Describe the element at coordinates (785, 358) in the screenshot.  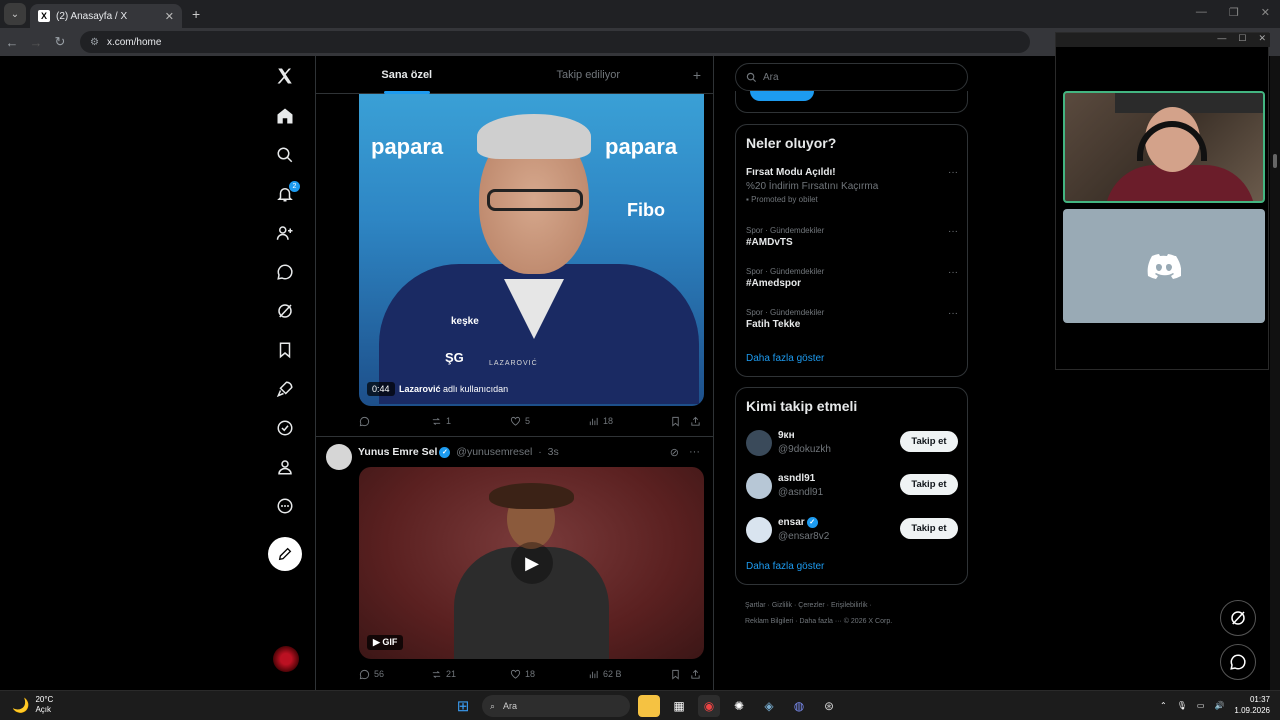
I see `trends-show-more-link: Daha fazla göster` at that location.